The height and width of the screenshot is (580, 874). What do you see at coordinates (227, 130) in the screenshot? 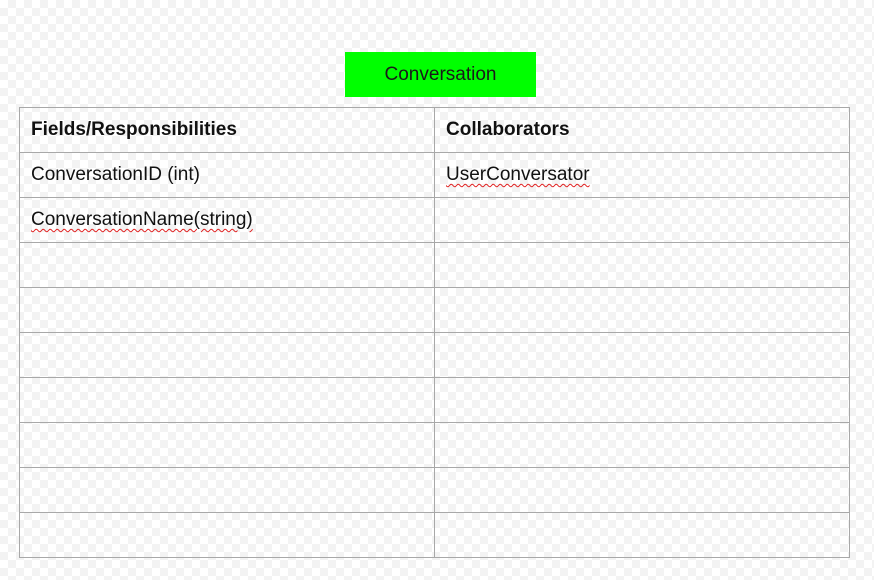
I see `header-fields-responsibilities: Fields/Responsibilities` at bounding box center [227, 130].